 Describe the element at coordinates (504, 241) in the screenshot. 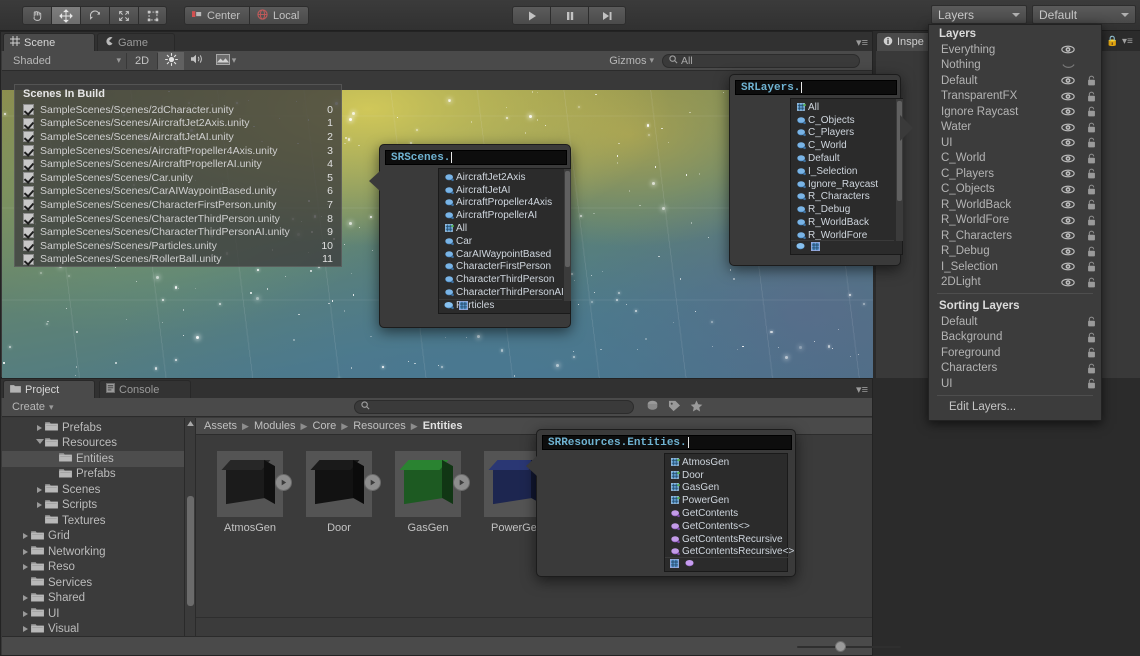

I see `autocomplete-item: Car` at that location.